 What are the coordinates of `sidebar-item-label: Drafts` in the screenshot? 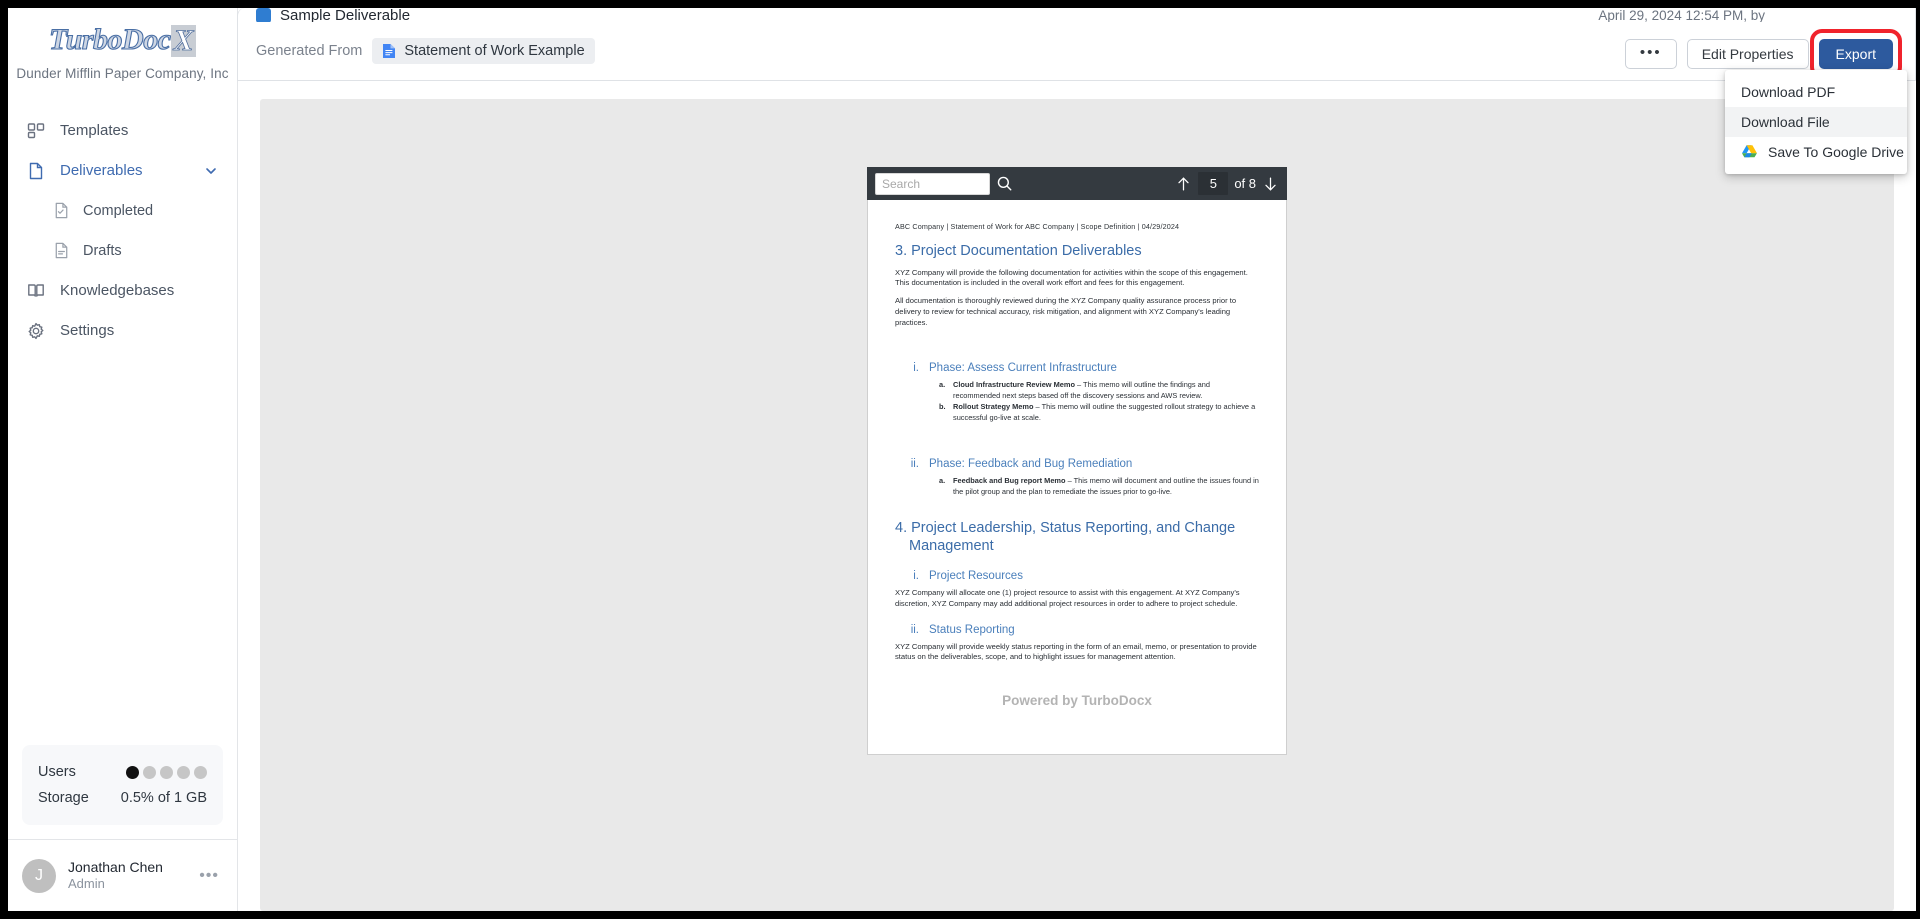 It's located at (102, 250).